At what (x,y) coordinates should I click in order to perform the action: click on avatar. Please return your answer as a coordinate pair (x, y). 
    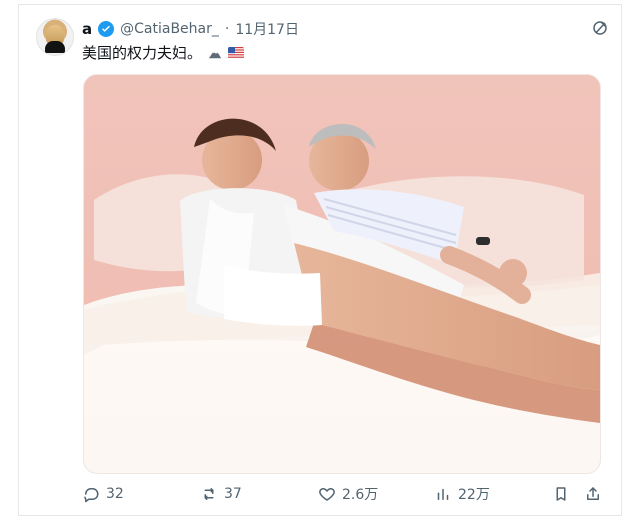
    Looking at the image, I should click on (55, 37).